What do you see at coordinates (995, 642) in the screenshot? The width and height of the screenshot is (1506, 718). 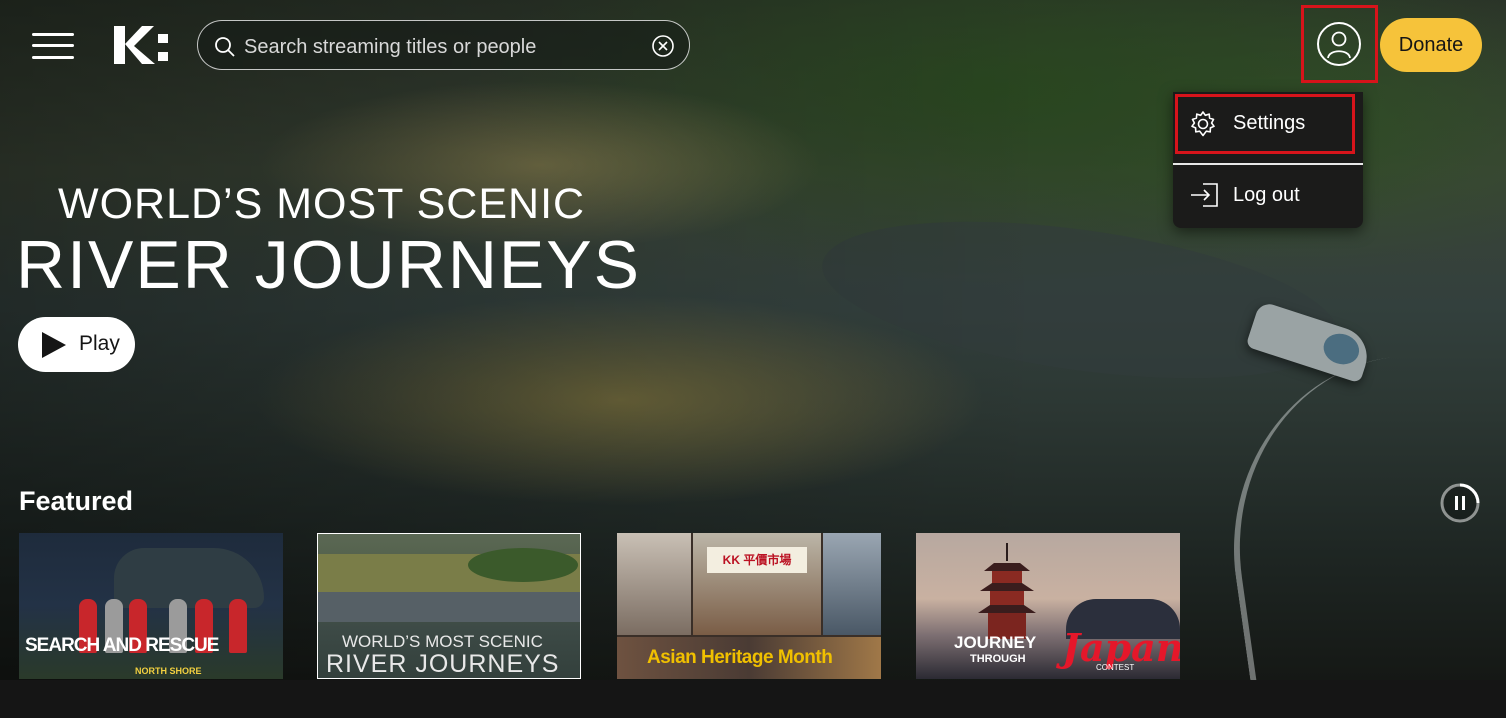 I see `card-title: JOURNEY` at bounding box center [995, 642].